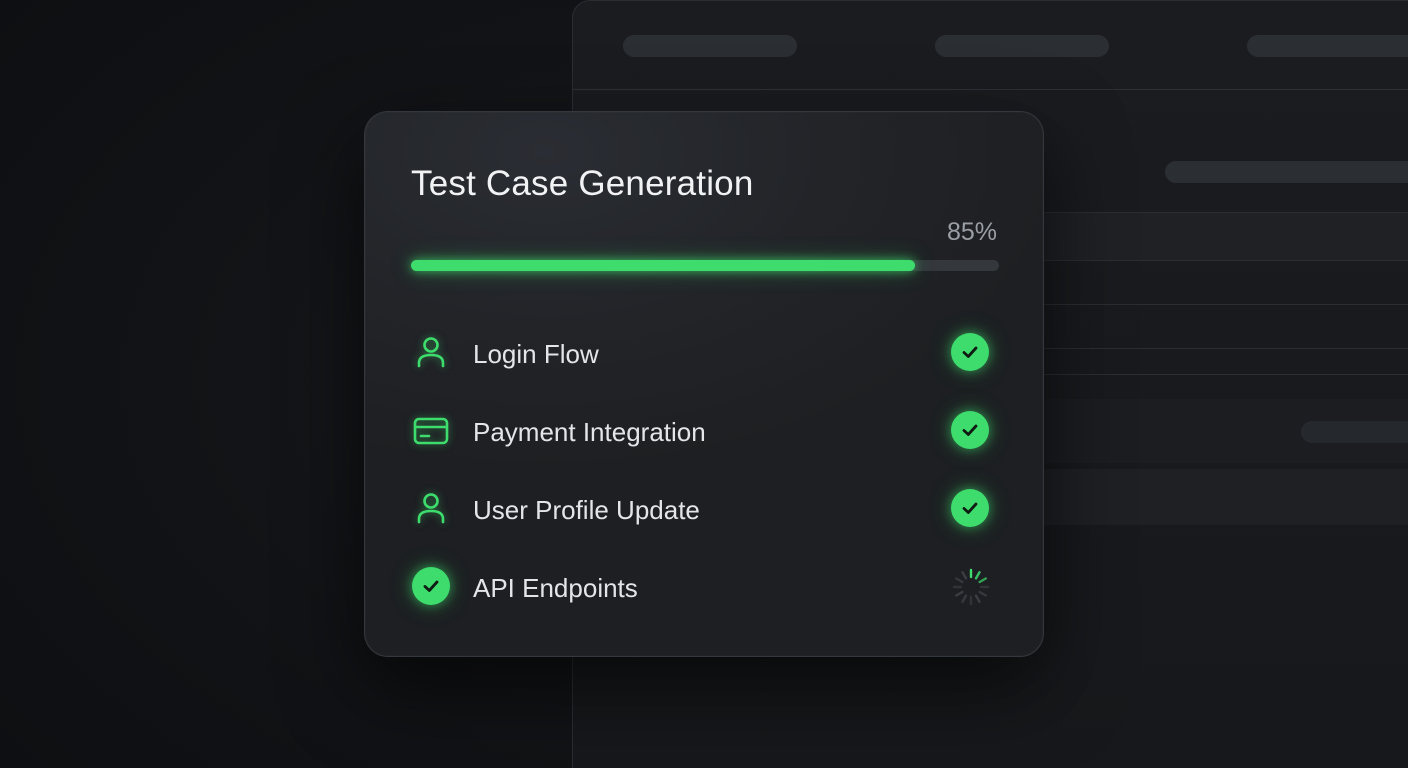  I want to click on check-circle-icon, so click(431, 587).